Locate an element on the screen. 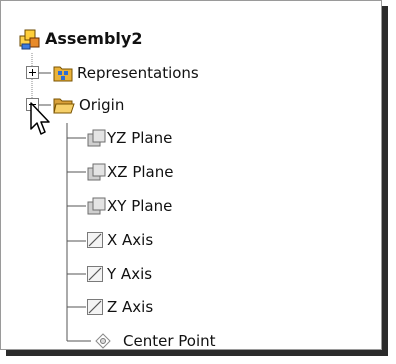 Image resolution: width=396 pixels, height=364 pixels. point-icon is located at coordinates (103, 341).